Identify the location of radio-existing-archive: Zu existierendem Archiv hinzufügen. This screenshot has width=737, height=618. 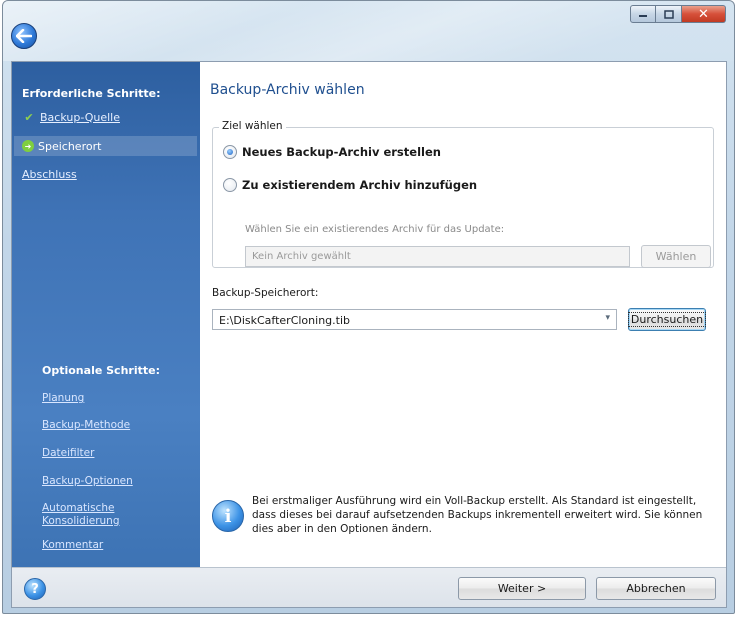
(350, 185).